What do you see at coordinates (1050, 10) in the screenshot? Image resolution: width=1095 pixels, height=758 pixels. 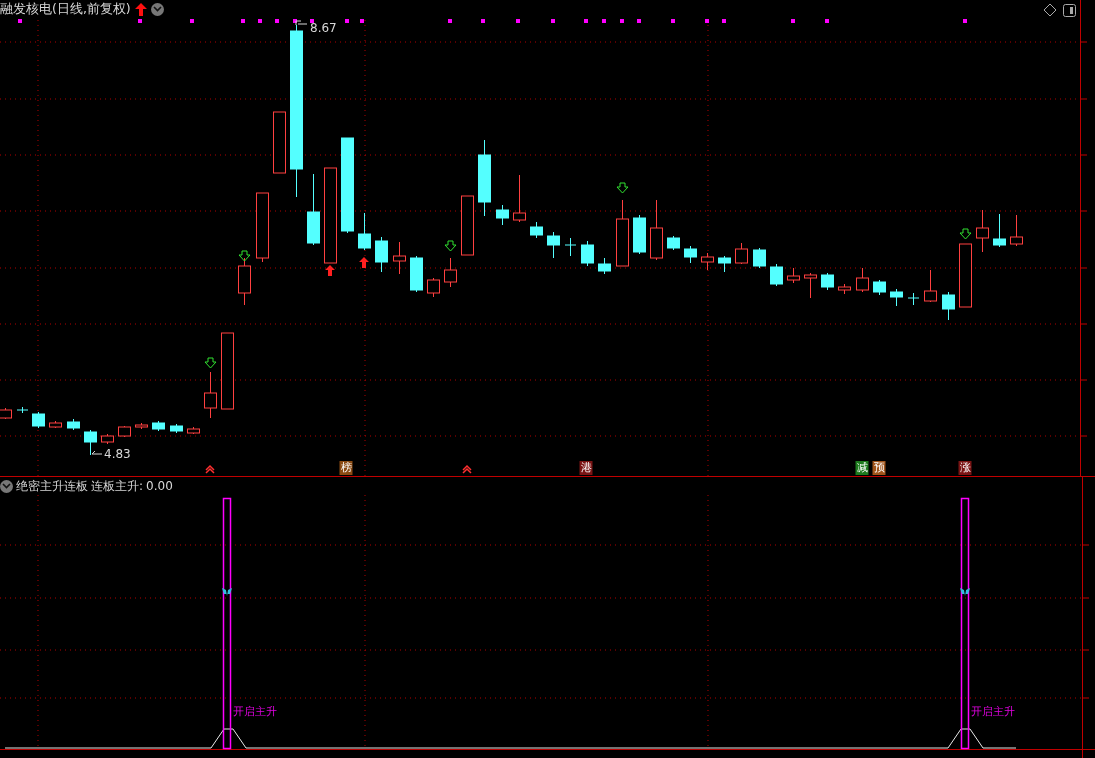 I see `diamond-icon` at bounding box center [1050, 10].